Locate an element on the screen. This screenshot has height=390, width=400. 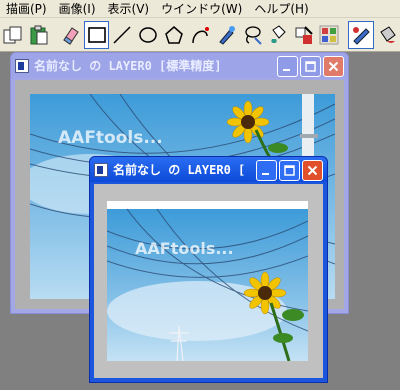
rectangle-tool-button is located at coordinates (96, 34).